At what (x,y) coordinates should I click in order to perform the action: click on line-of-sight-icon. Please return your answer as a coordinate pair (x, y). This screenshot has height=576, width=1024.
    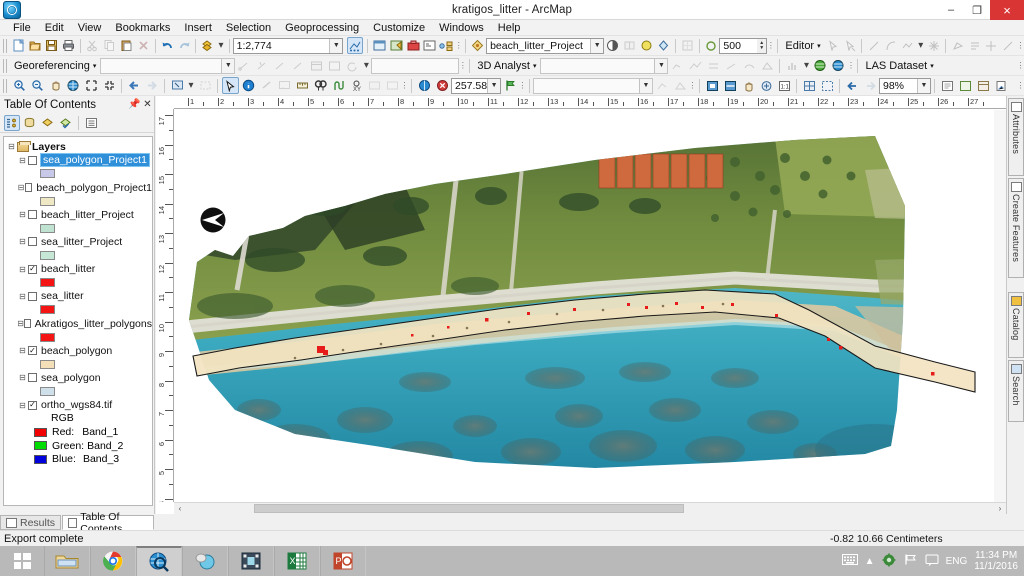
    Looking at the image, I should click on (731, 65).